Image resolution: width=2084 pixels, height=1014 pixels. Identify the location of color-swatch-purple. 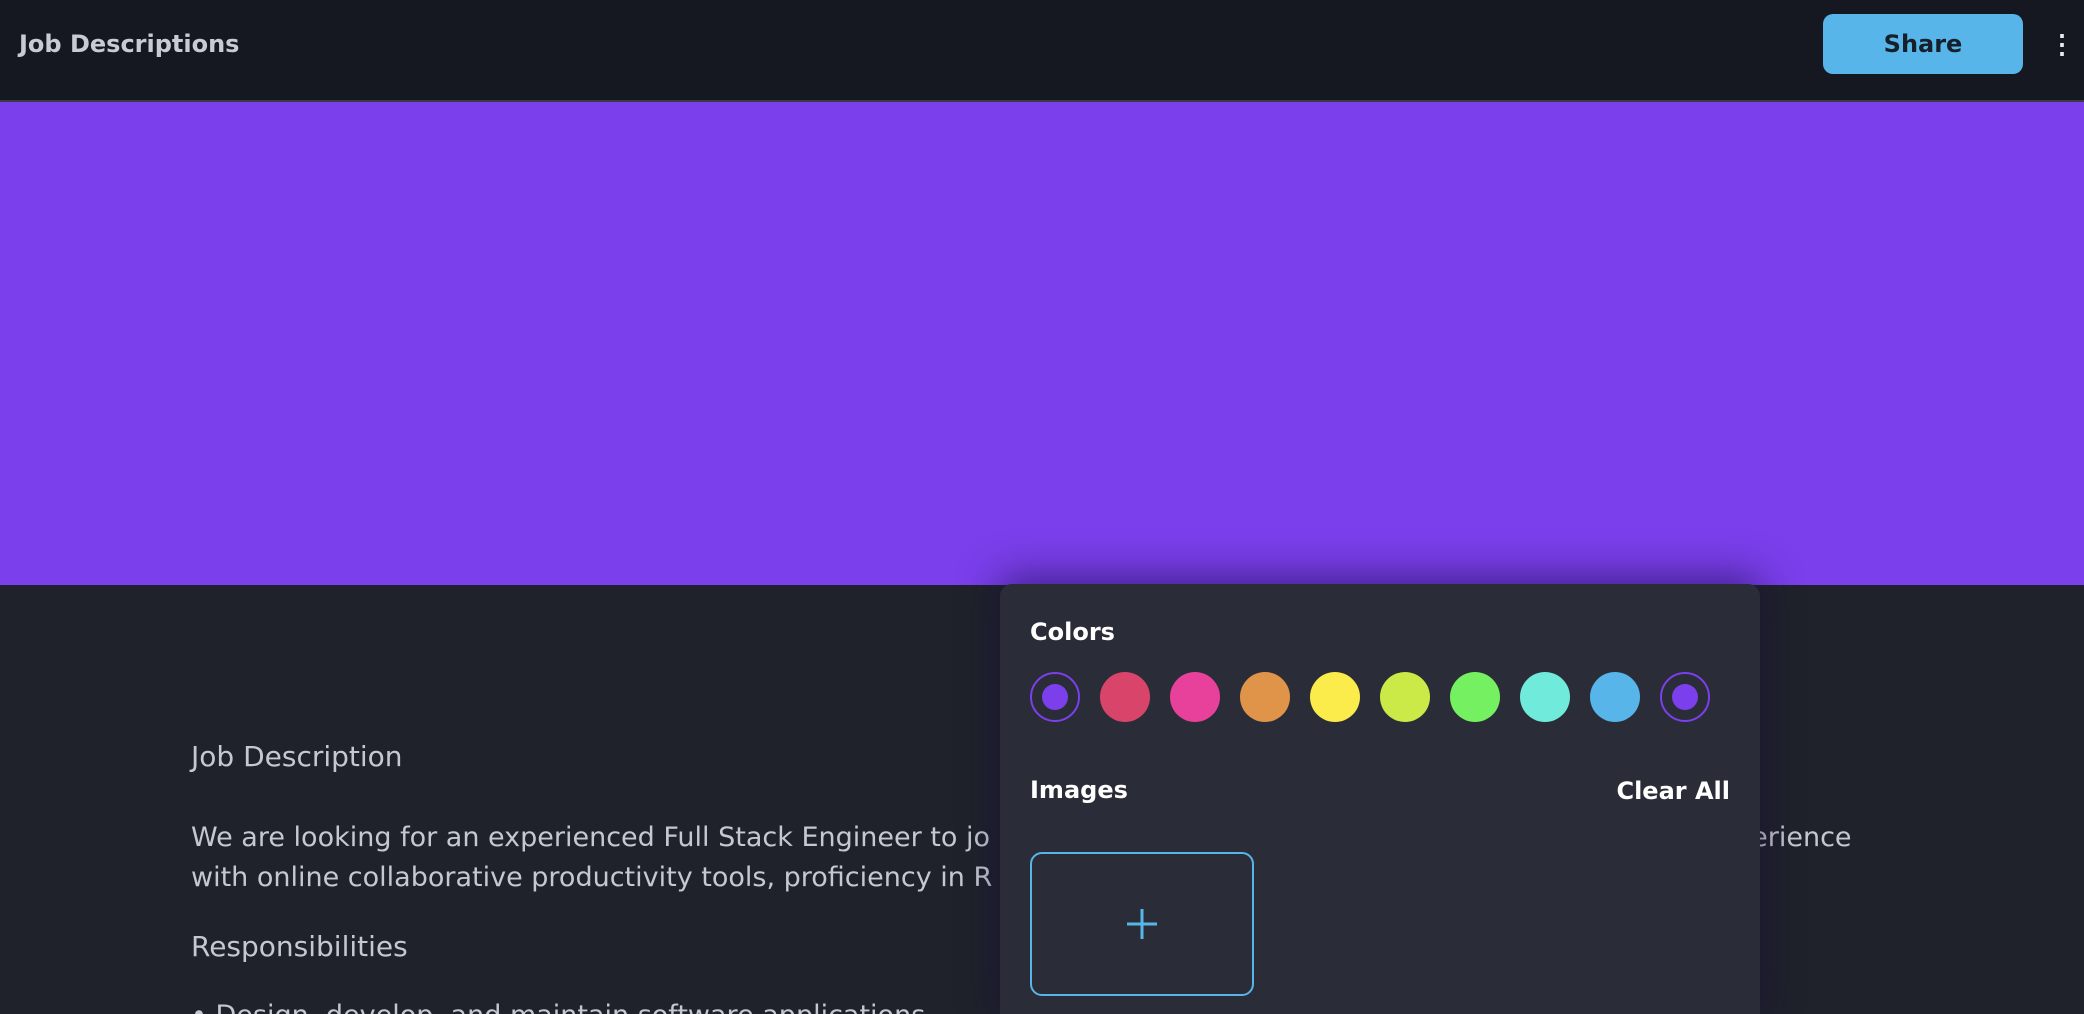
(1055, 697).